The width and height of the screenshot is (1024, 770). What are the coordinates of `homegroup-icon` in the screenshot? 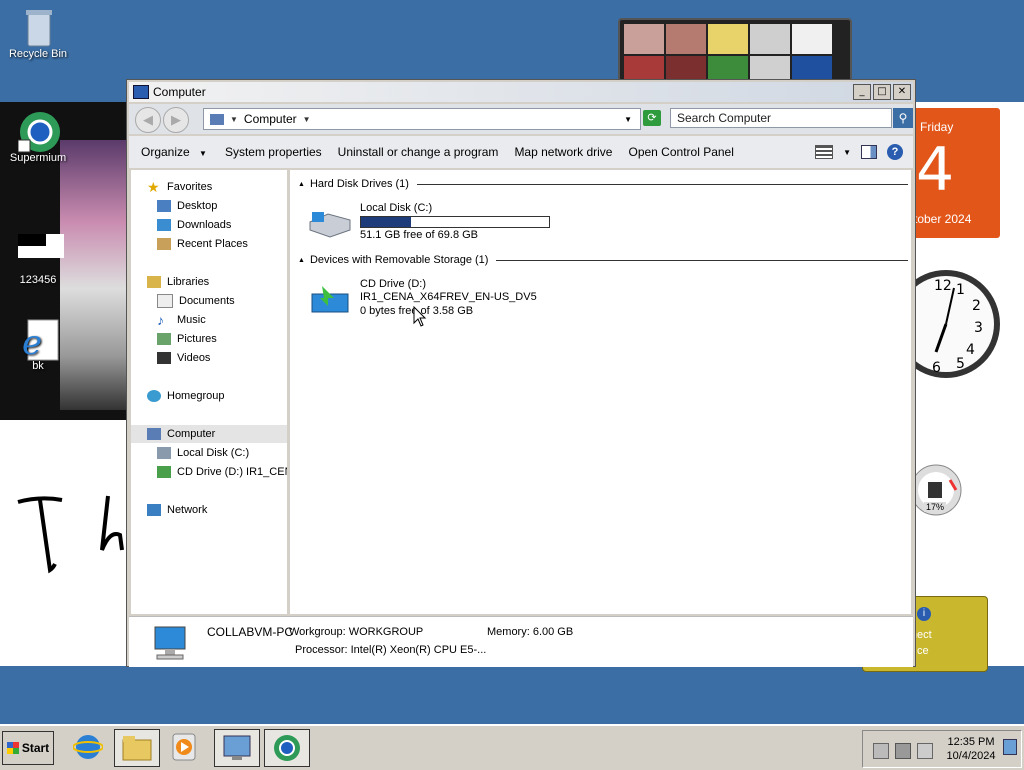 It's located at (154, 396).